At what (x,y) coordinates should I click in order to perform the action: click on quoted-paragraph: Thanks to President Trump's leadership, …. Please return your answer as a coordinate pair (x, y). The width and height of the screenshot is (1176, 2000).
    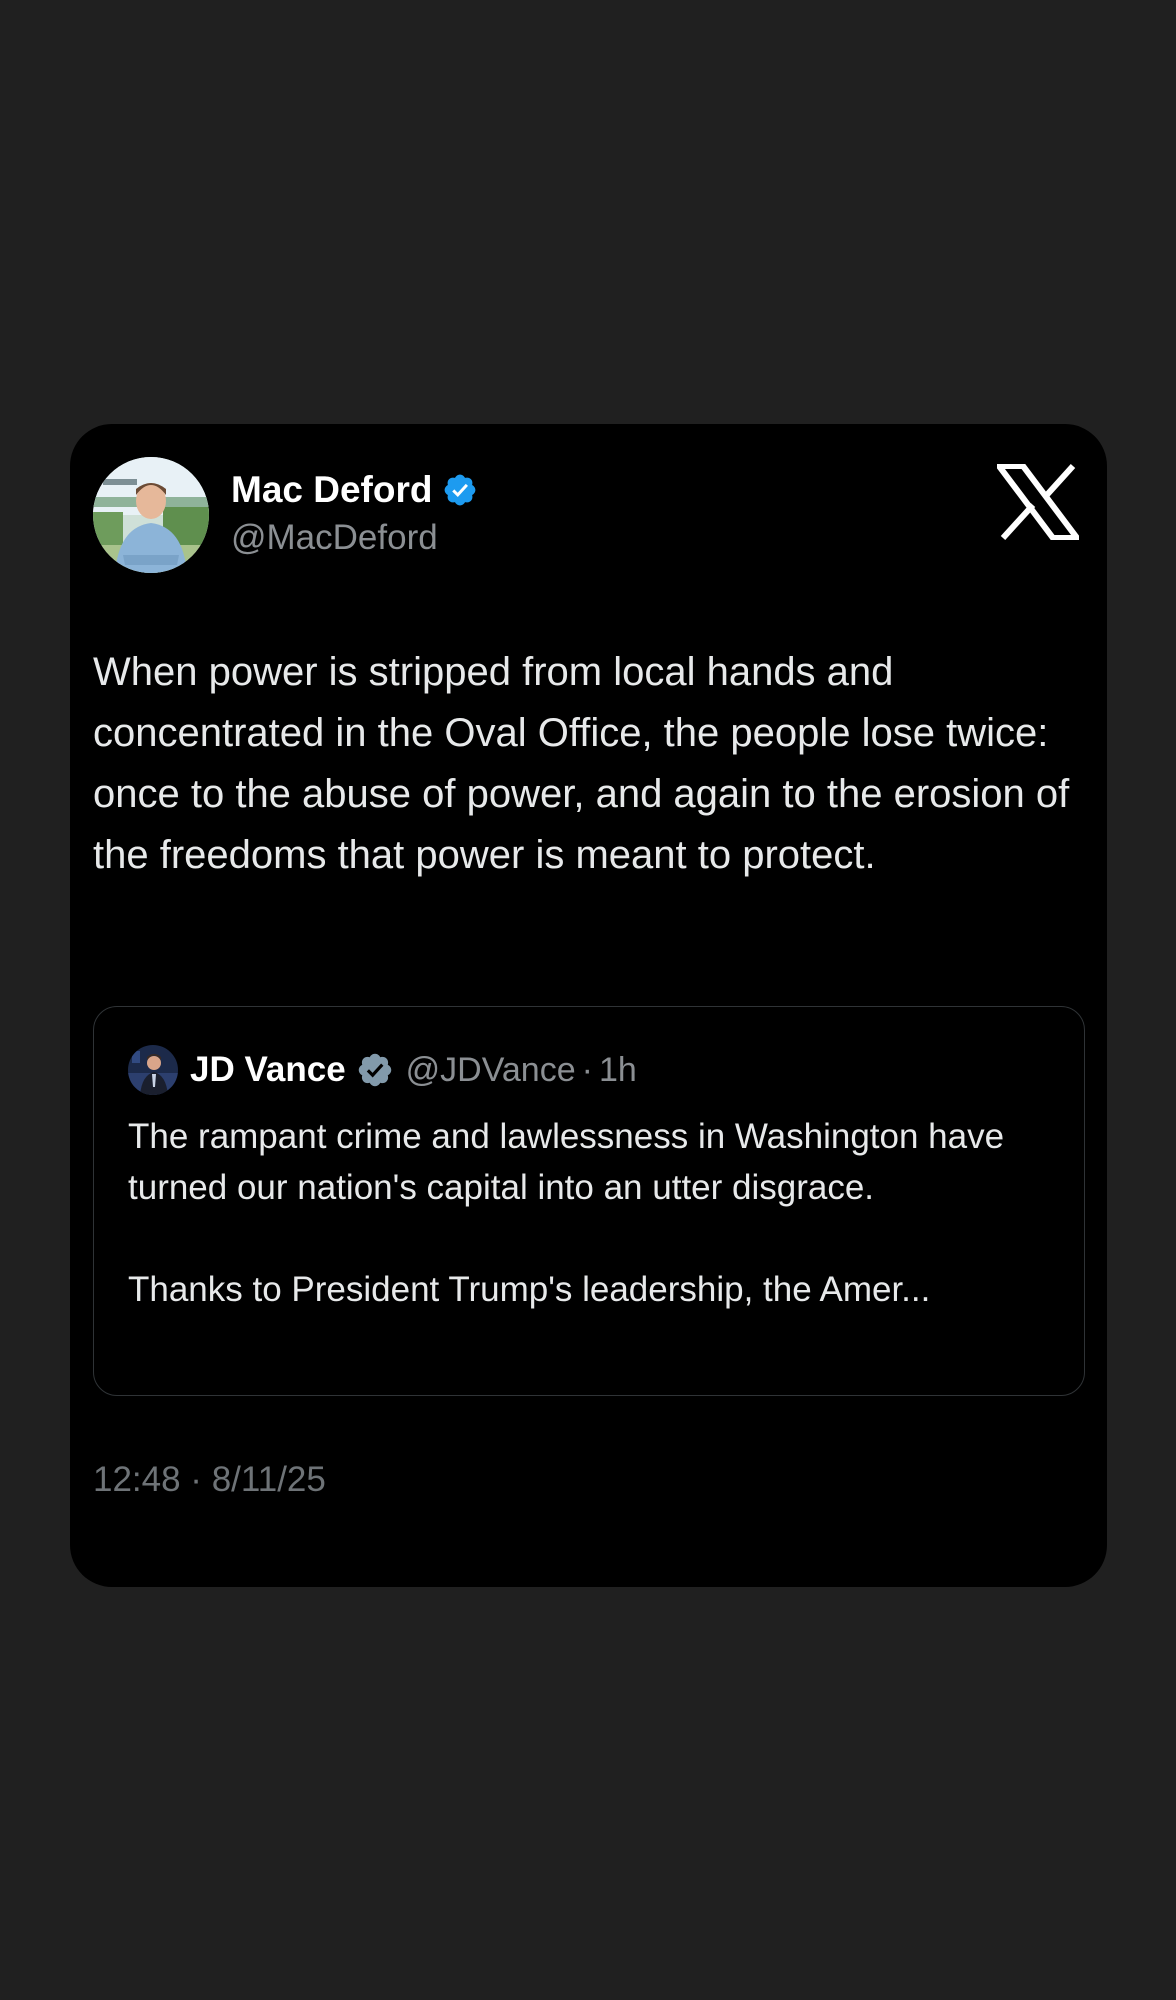
    Looking at the image, I should click on (529, 1289).